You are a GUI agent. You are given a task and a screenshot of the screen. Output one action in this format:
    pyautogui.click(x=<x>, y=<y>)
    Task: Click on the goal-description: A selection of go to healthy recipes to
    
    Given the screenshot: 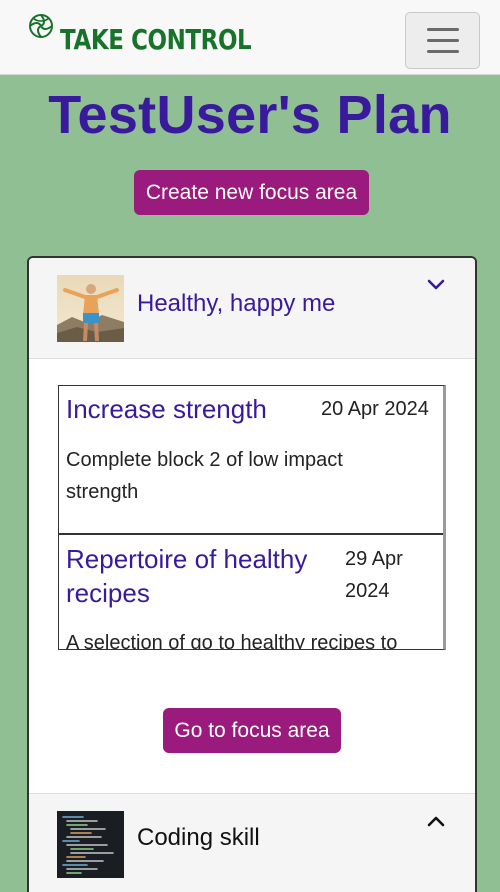 What is the action you would take?
    pyautogui.click(x=232, y=641)
    